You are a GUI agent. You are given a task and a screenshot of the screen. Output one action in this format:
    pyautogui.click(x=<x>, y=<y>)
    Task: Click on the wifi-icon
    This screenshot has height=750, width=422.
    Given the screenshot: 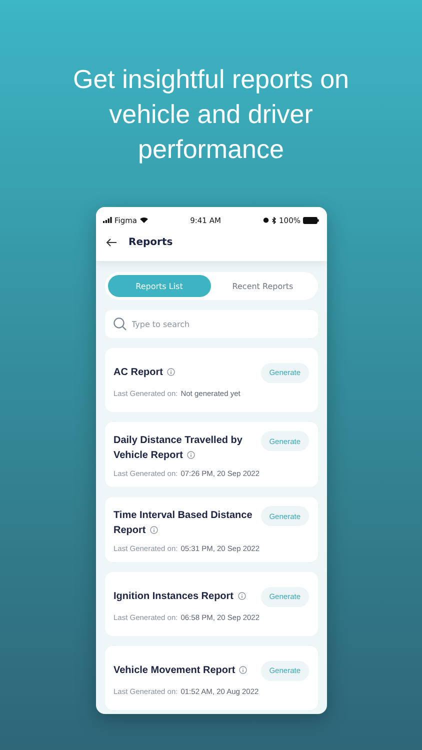 What is the action you would take?
    pyautogui.click(x=144, y=220)
    